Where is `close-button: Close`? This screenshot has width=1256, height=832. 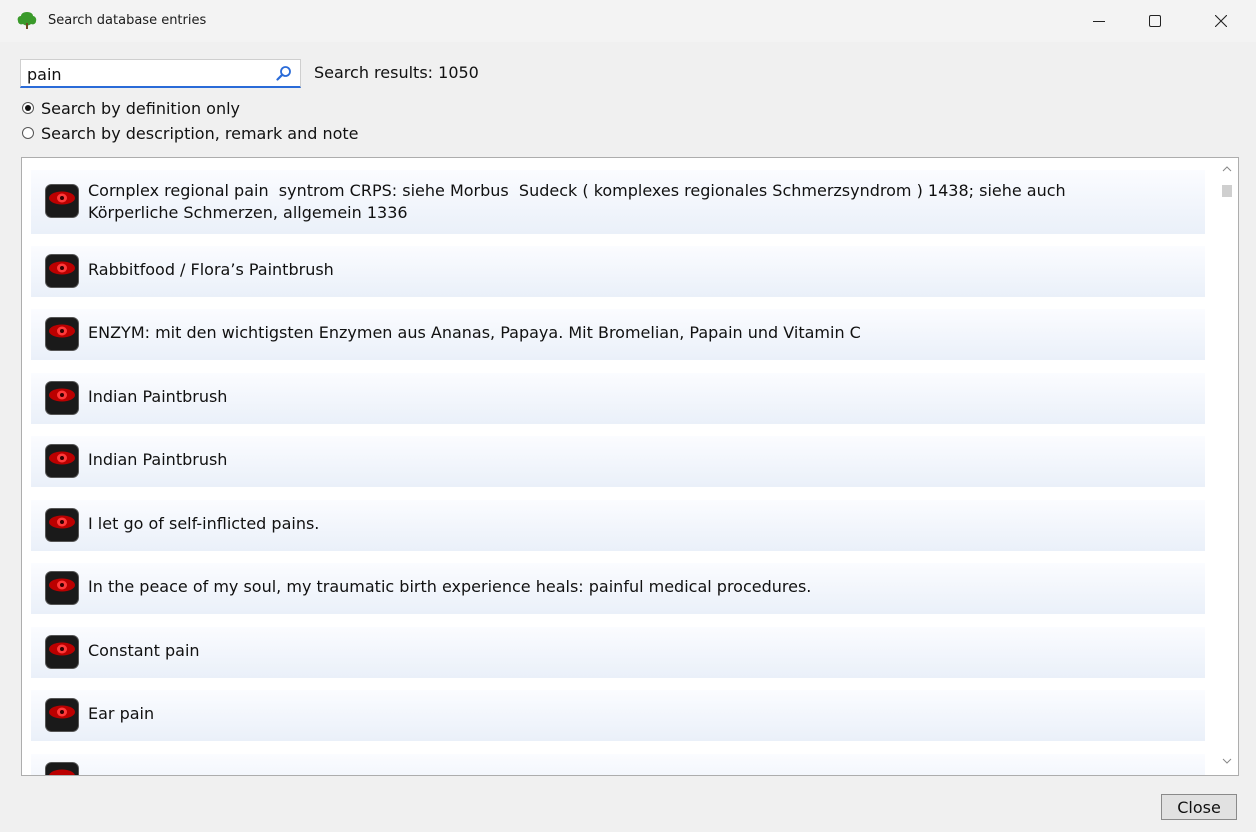 close-button: Close is located at coordinates (1199, 807).